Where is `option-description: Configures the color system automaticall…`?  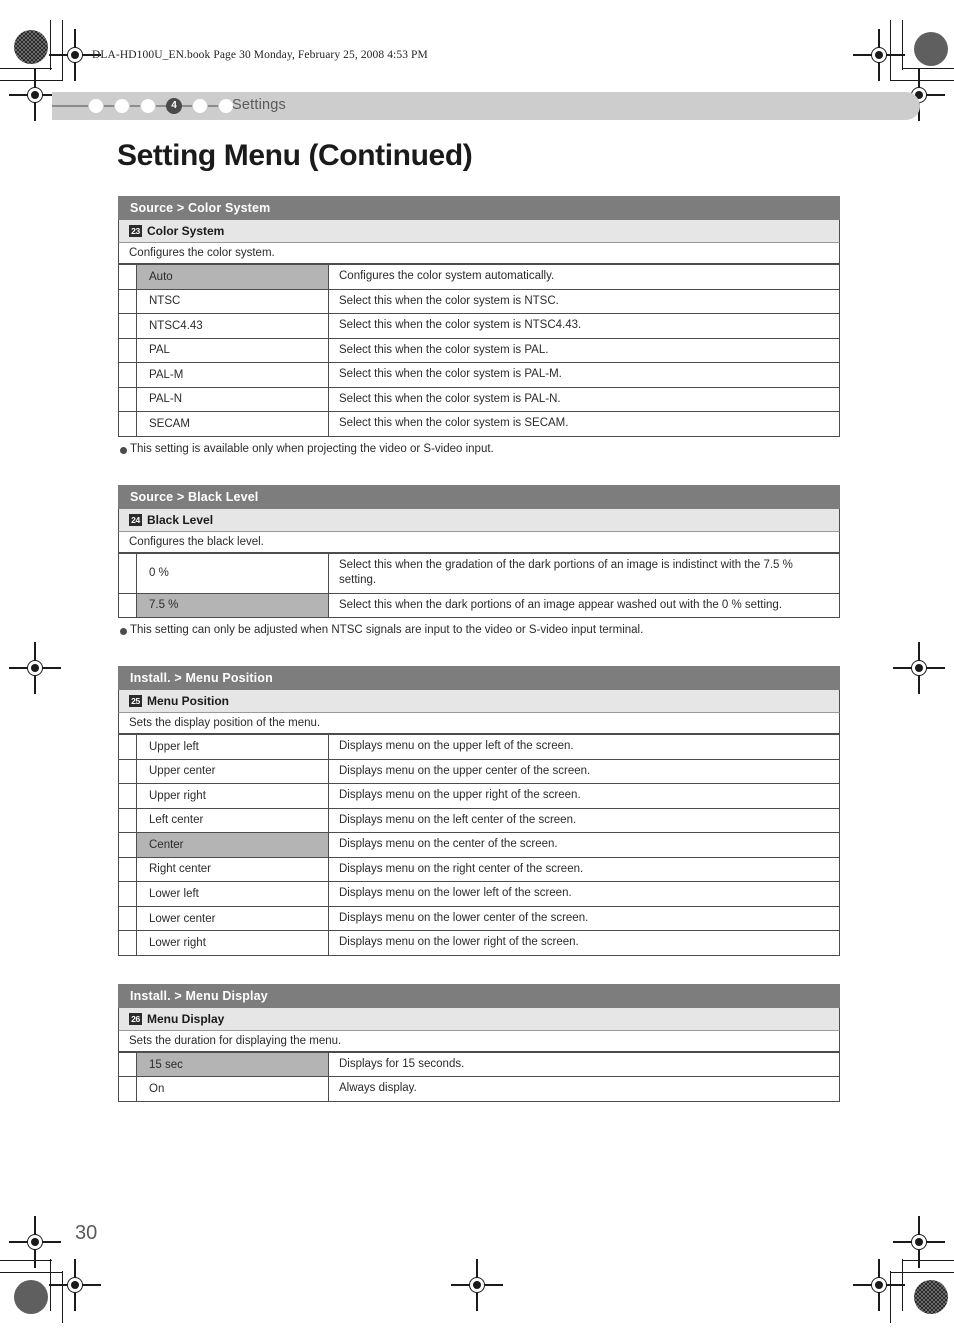
option-description: Configures the color system automaticall… is located at coordinates (584, 277).